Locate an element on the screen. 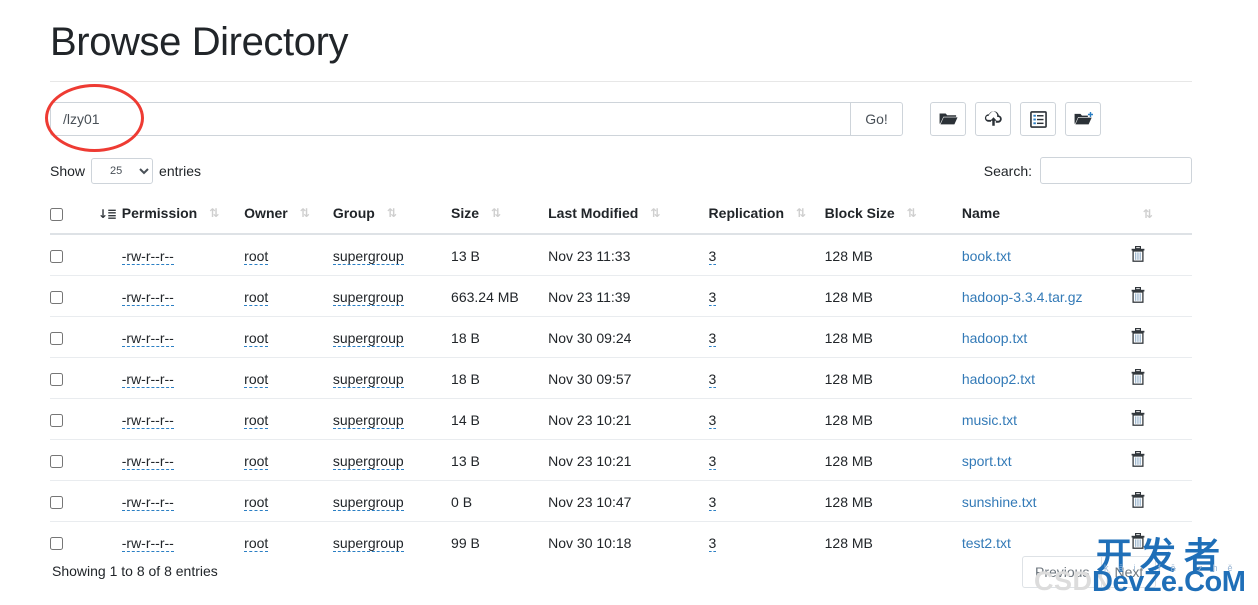 The image size is (1258, 605). next-page-button: Next is located at coordinates (1129, 572).